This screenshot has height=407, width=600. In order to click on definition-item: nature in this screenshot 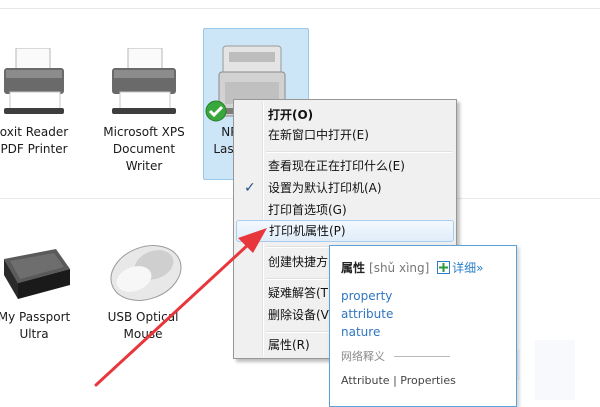, I will do `click(367, 332)`.